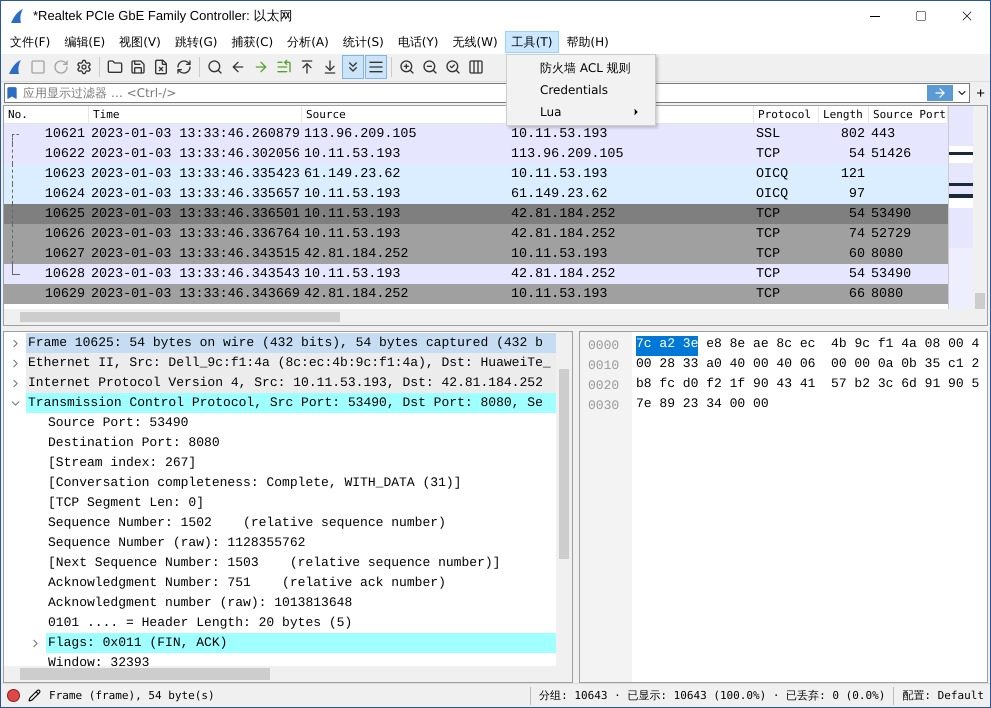  What do you see at coordinates (301, 603) in the screenshot?
I see `detail-line: Acknowledgment number (raw): 1013813648` at bounding box center [301, 603].